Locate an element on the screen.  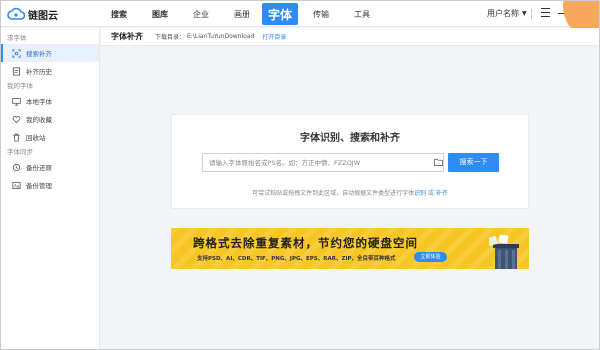
section-title-find-font: 求字体 is located at coordinates (17, 38).